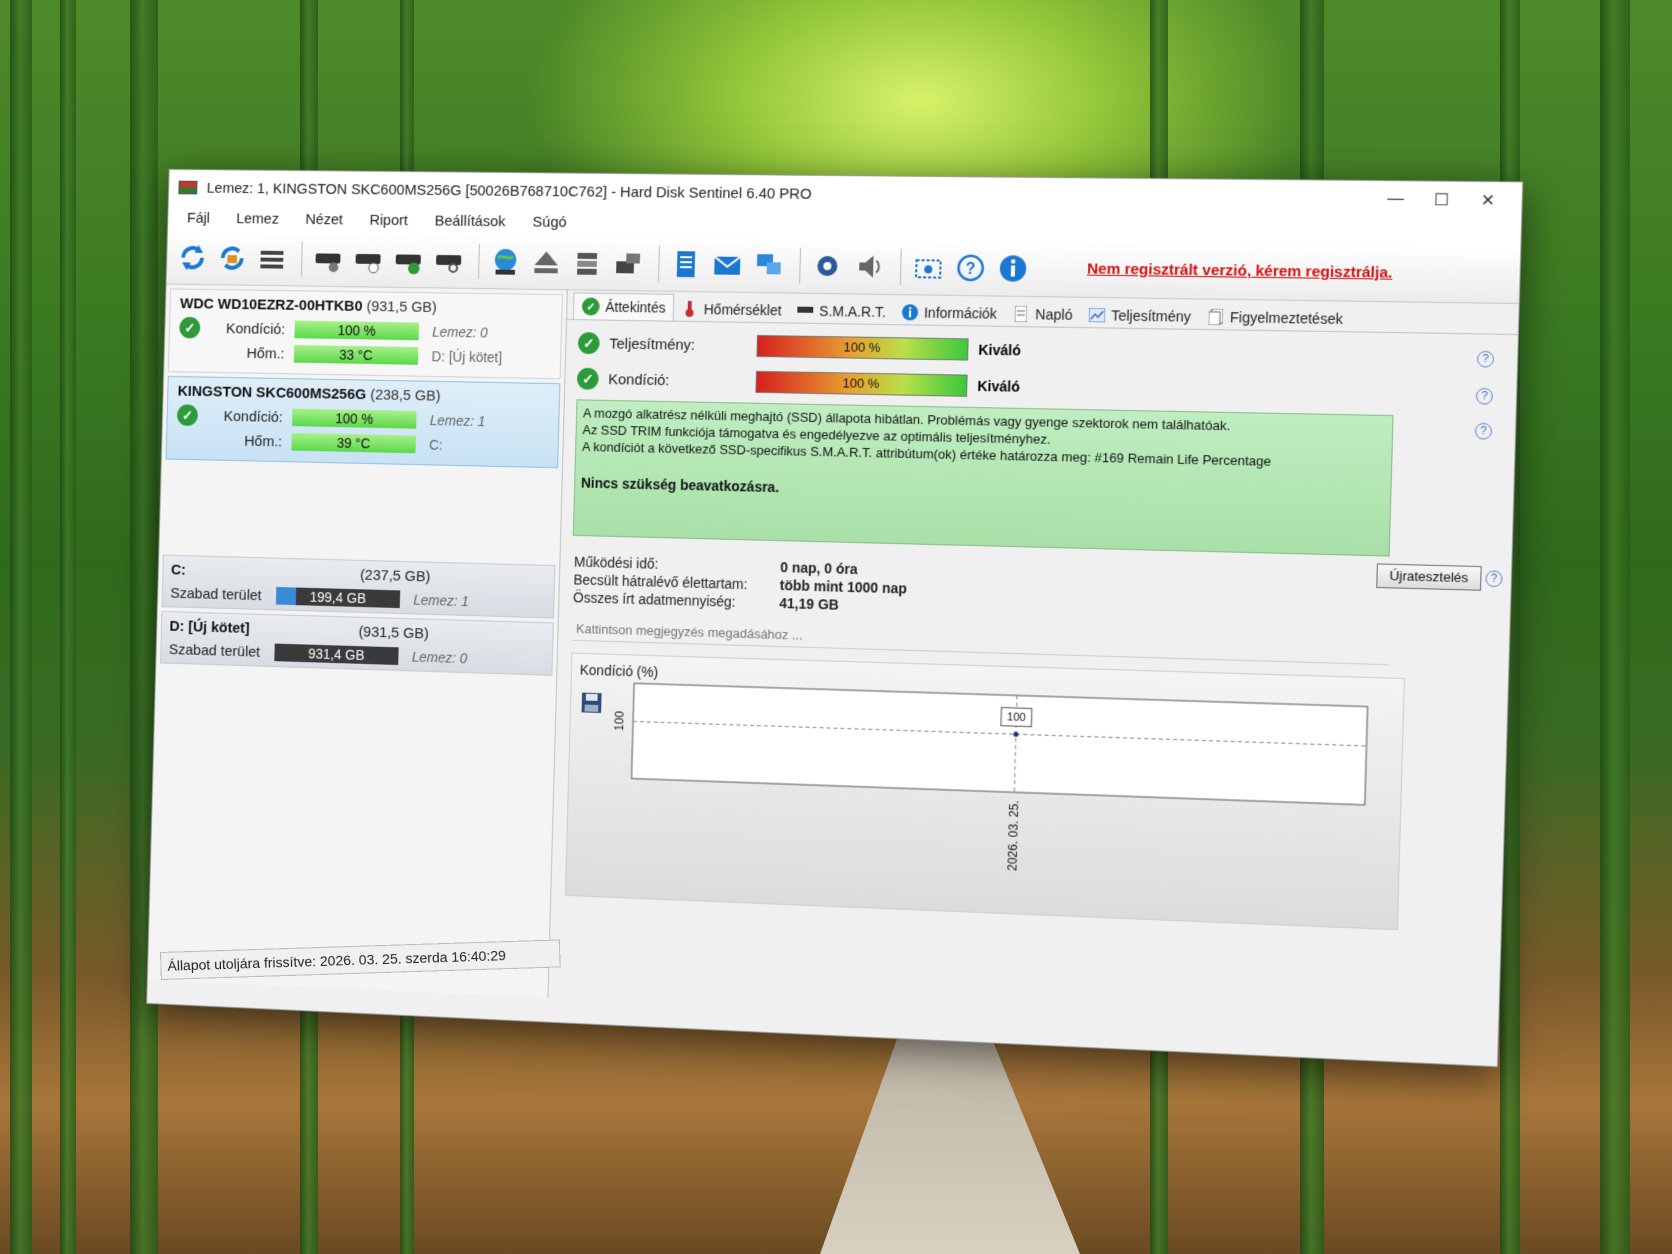  I want to click on report-icon, so click(686, 264).